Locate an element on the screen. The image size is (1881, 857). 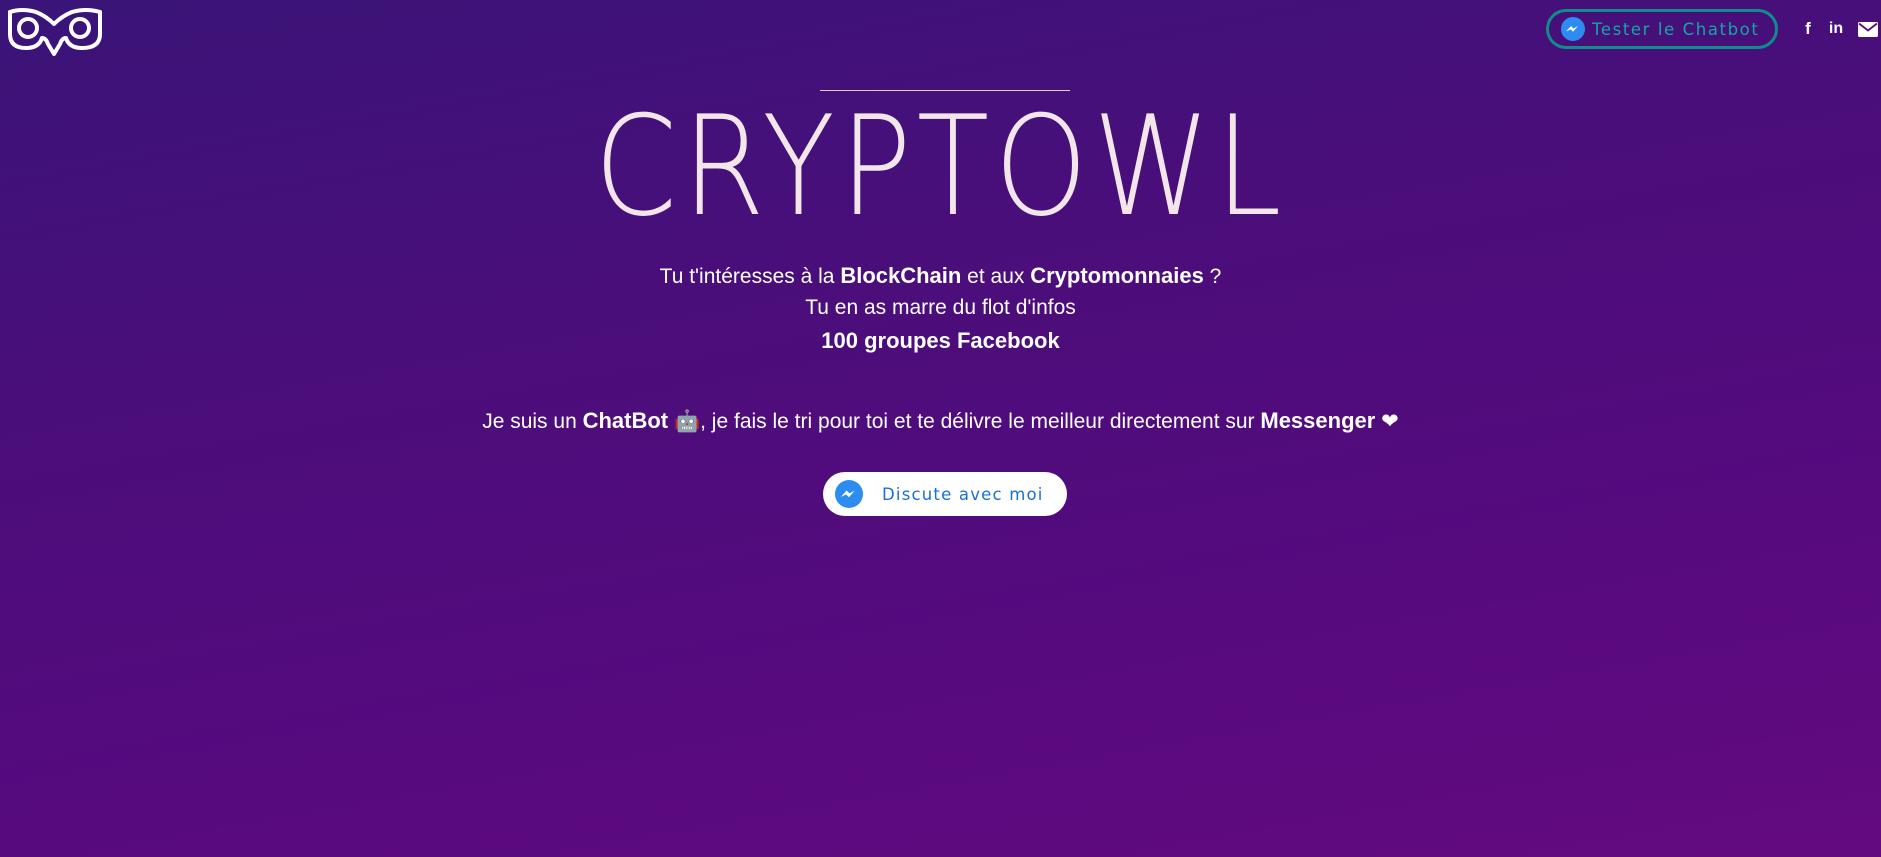
facebook-icon: f is located at coordinates (1808, 29).